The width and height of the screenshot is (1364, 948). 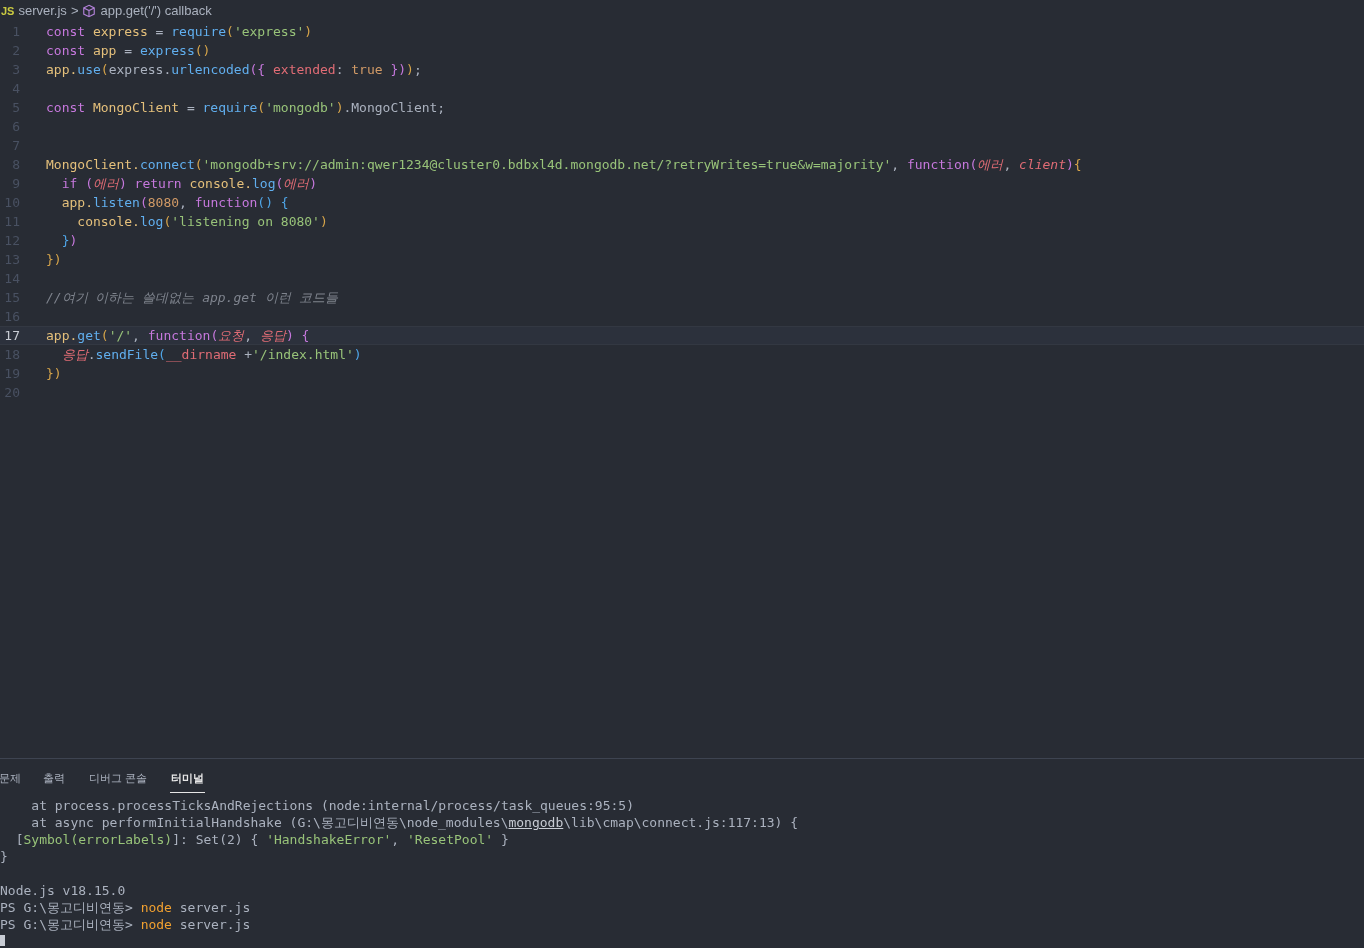 What do you see at coordinates (192, 297) in the screenshot?
I see `code-line: //여기 이하는 쓸데없는 app.get 이런 코드들` at bounding box center [192, 297].